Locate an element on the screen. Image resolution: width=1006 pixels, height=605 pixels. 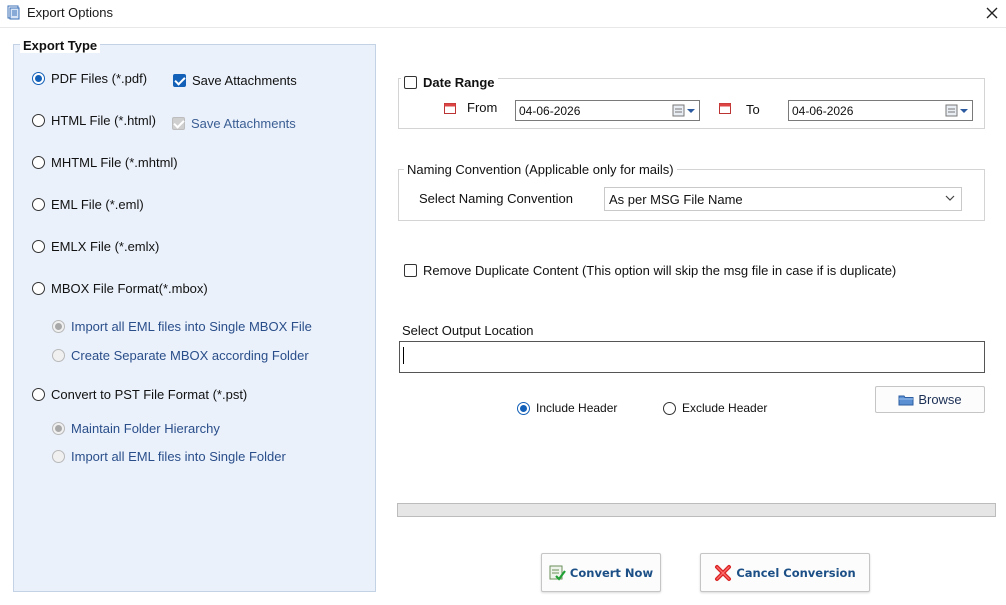
date-range-label: Date Range is located at coordinates (459, 82).